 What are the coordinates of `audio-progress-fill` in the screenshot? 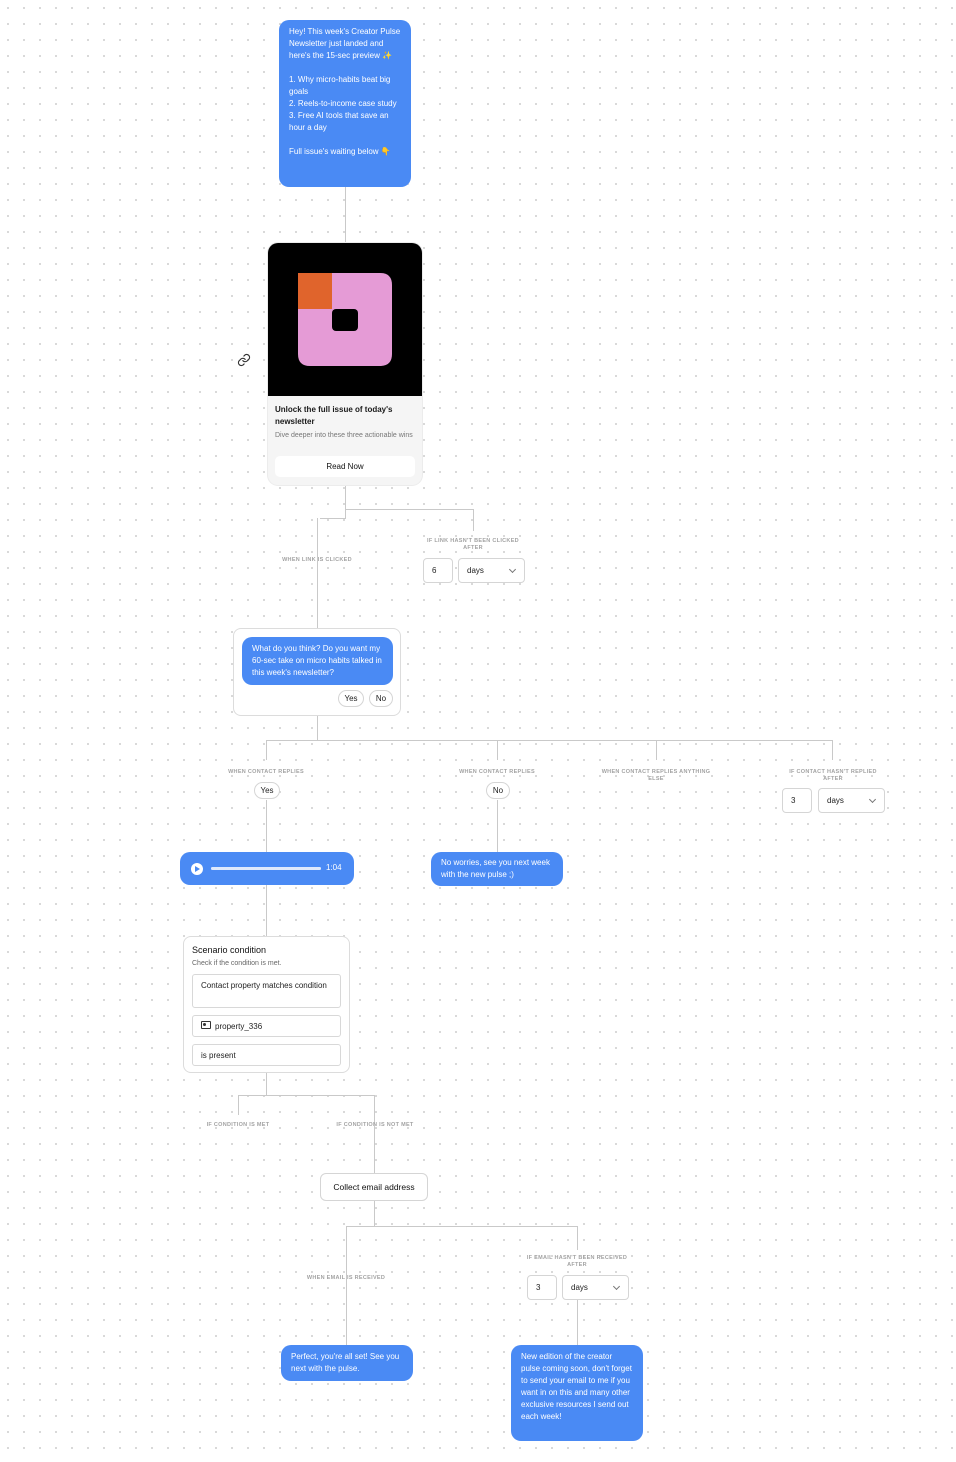 It's located at (266, 868).